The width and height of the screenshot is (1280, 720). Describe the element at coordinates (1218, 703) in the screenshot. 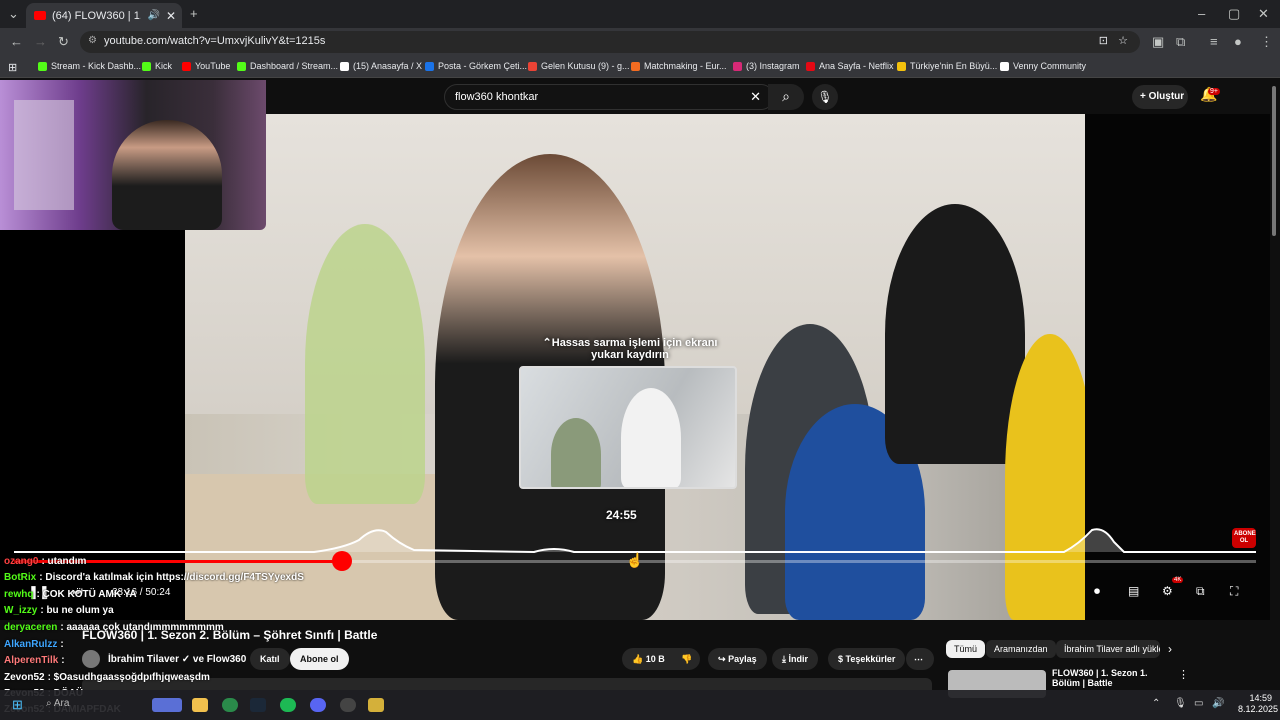

I see `volume-icon: 🔊` at that location.